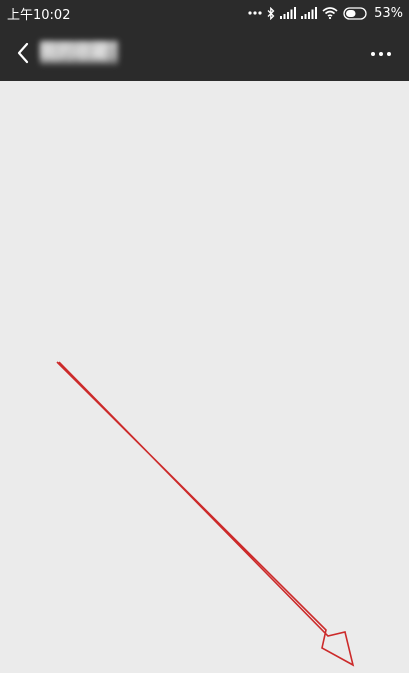 The width and height of the screenshot is (409, 673). I want to click on wifi-icon, so click(330, 13).